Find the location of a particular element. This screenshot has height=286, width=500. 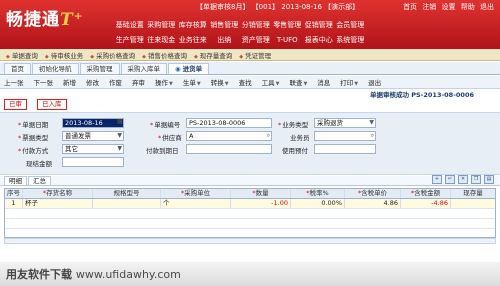

cell-unit: 个 is located at coordinates (196, 203).